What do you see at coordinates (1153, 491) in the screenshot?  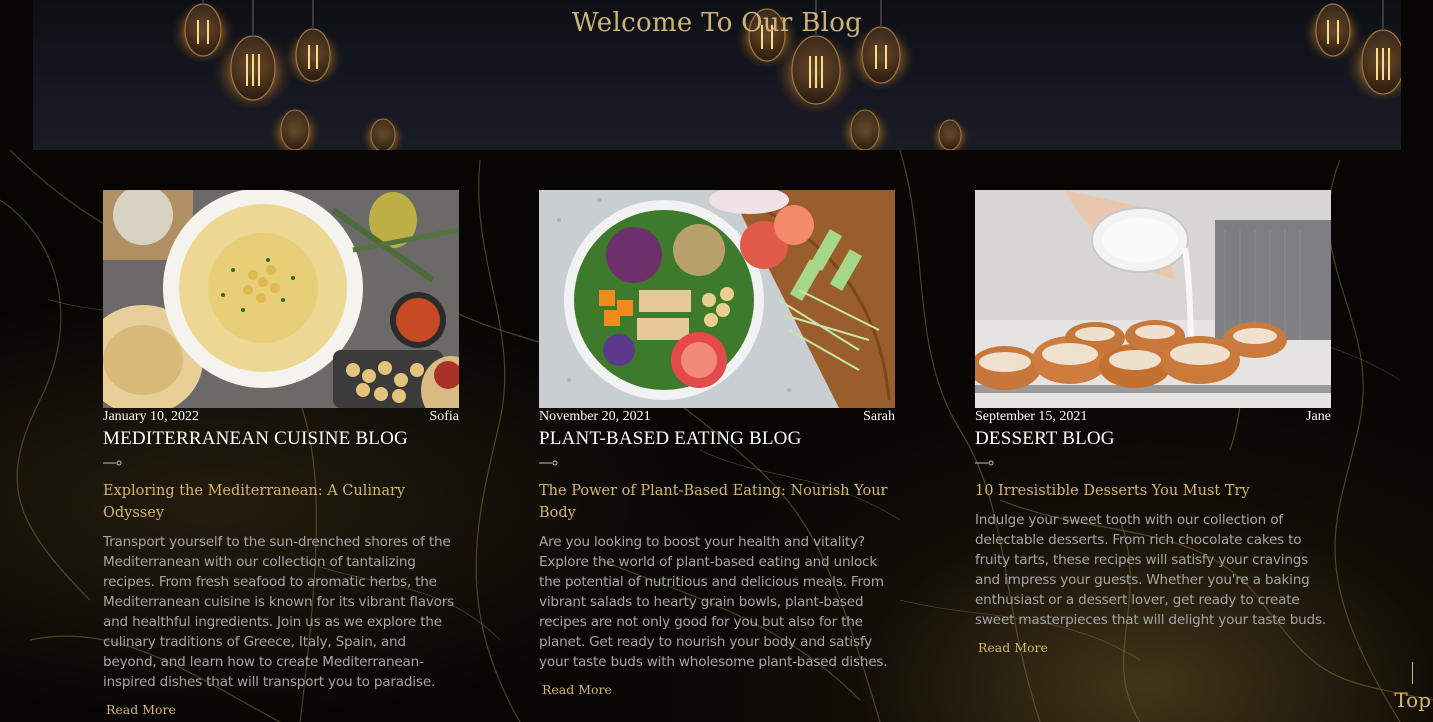 I see `post-title-link: 10 Irresistible Desserts You Must Try` at bounding box center [1153, 491].